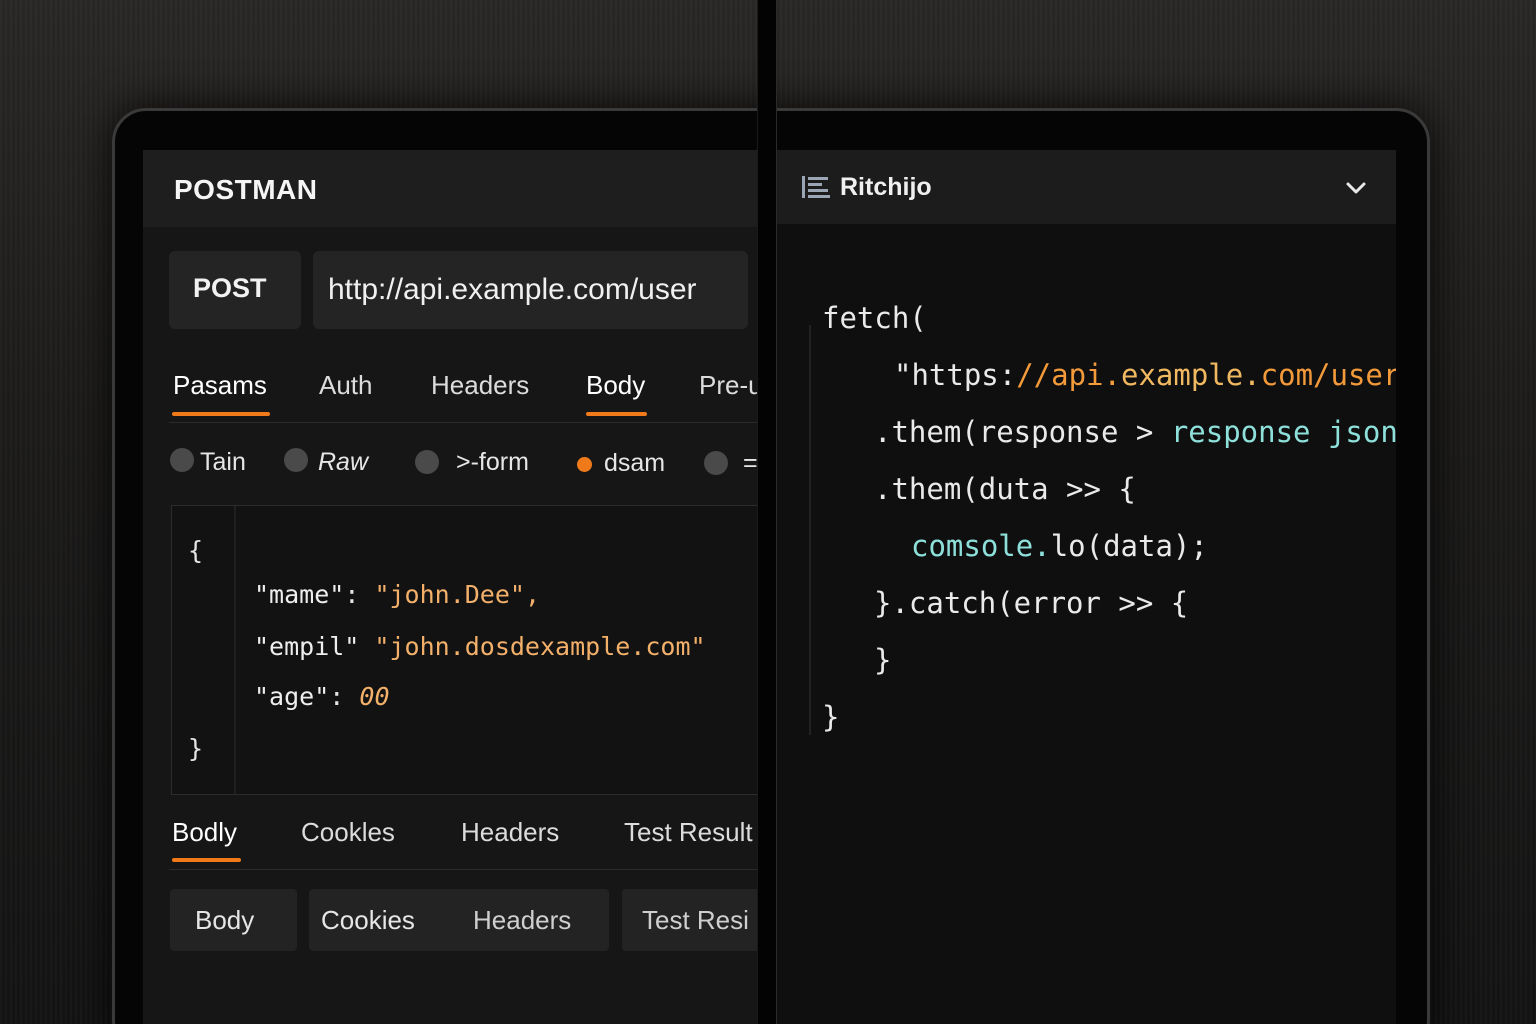  What do you see at coordinates (510, 832) in the screenshot?
I see `response-tab-headers: Headers` at bounding box center [510, 832].